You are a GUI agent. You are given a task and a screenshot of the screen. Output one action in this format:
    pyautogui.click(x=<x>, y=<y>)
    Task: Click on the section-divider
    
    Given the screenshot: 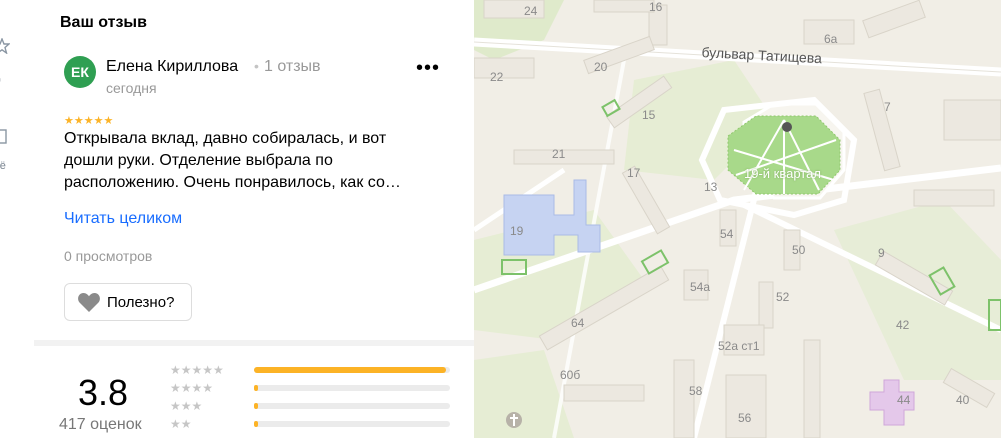 What is the action you would take?
    pyautogui.click(x=254, y=343)
    